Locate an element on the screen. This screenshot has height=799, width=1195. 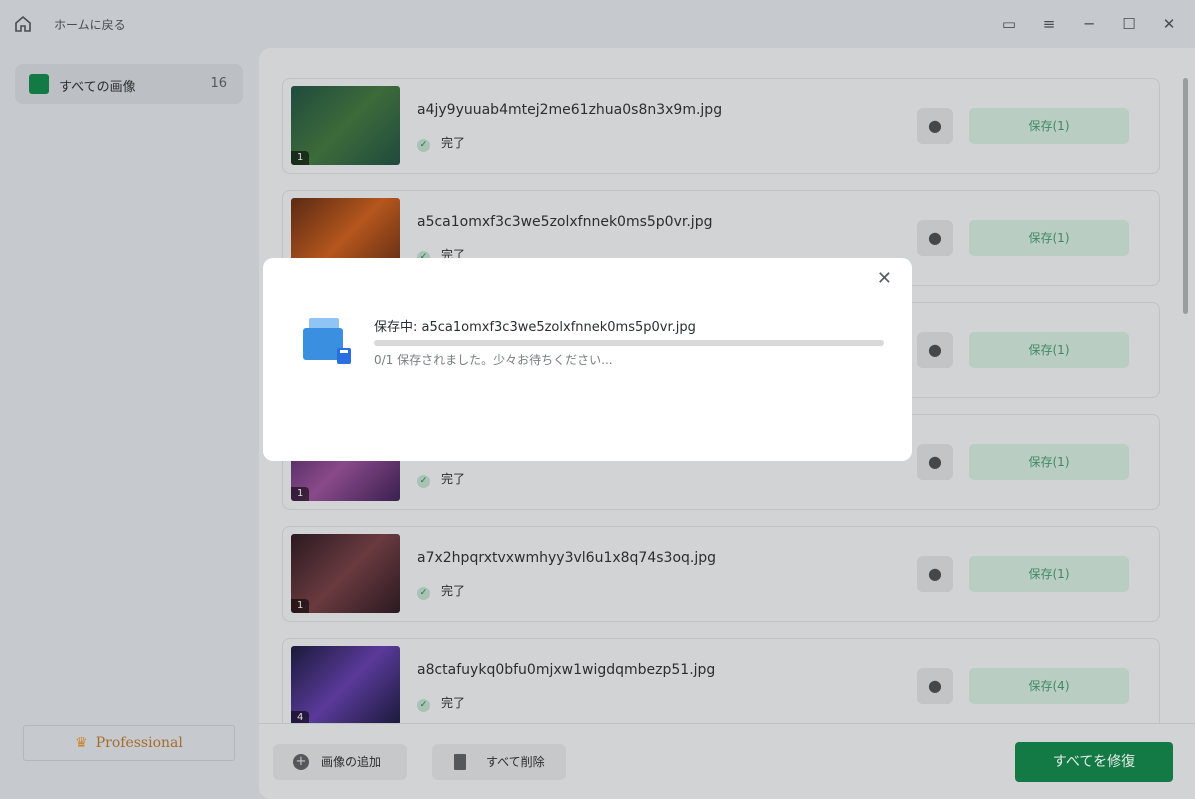
scrollbar is located at coordinates (1185, 196).